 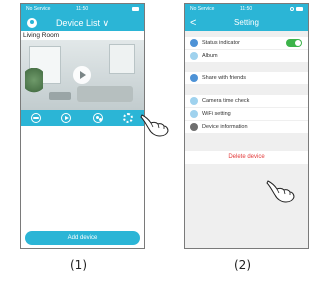 I want to click on playback-icon, so click(x=66, y=118).